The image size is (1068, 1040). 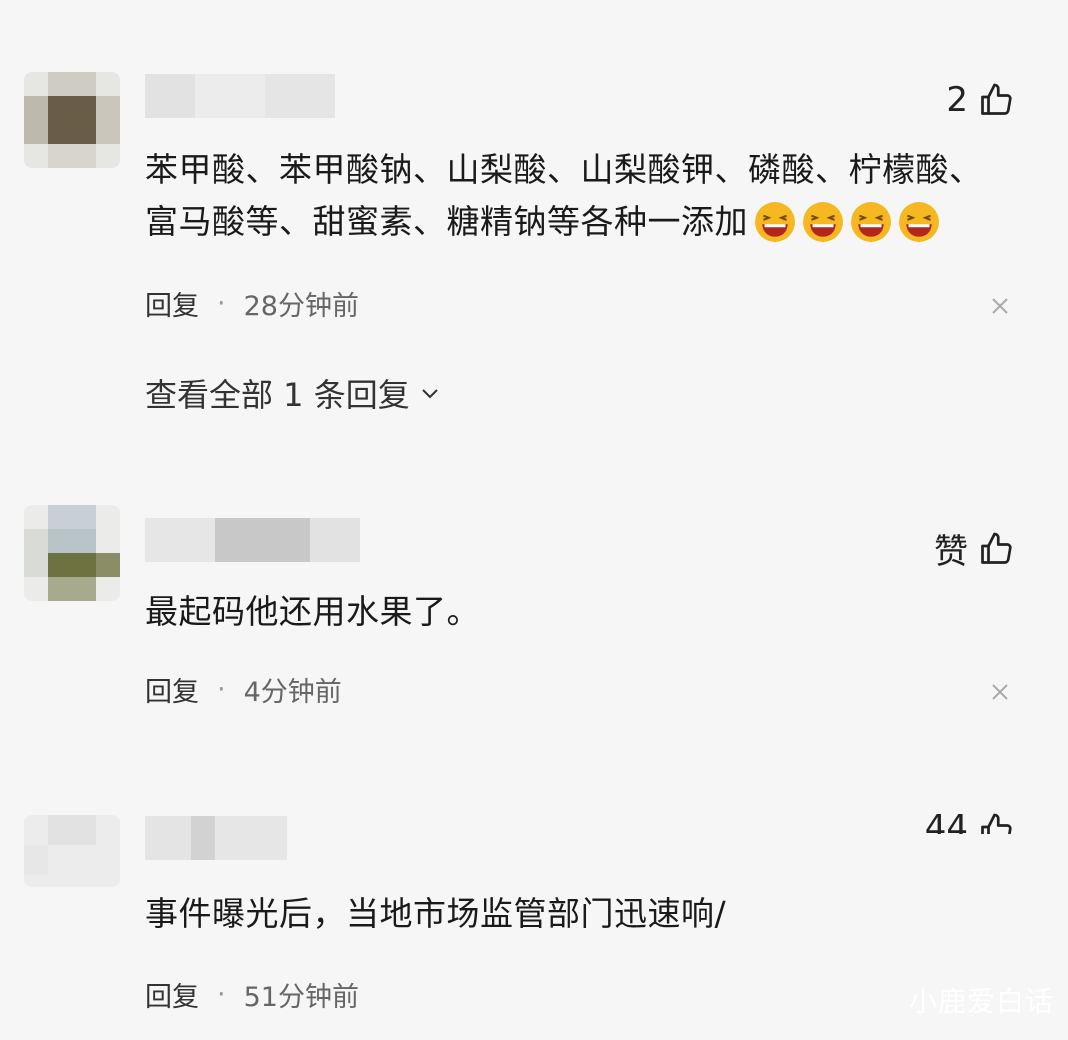 What do you see at coordinates (981, 1001) in the screenshot?
I see `watermark: 小鹿爱白话` at bounding box center [981, 1001].